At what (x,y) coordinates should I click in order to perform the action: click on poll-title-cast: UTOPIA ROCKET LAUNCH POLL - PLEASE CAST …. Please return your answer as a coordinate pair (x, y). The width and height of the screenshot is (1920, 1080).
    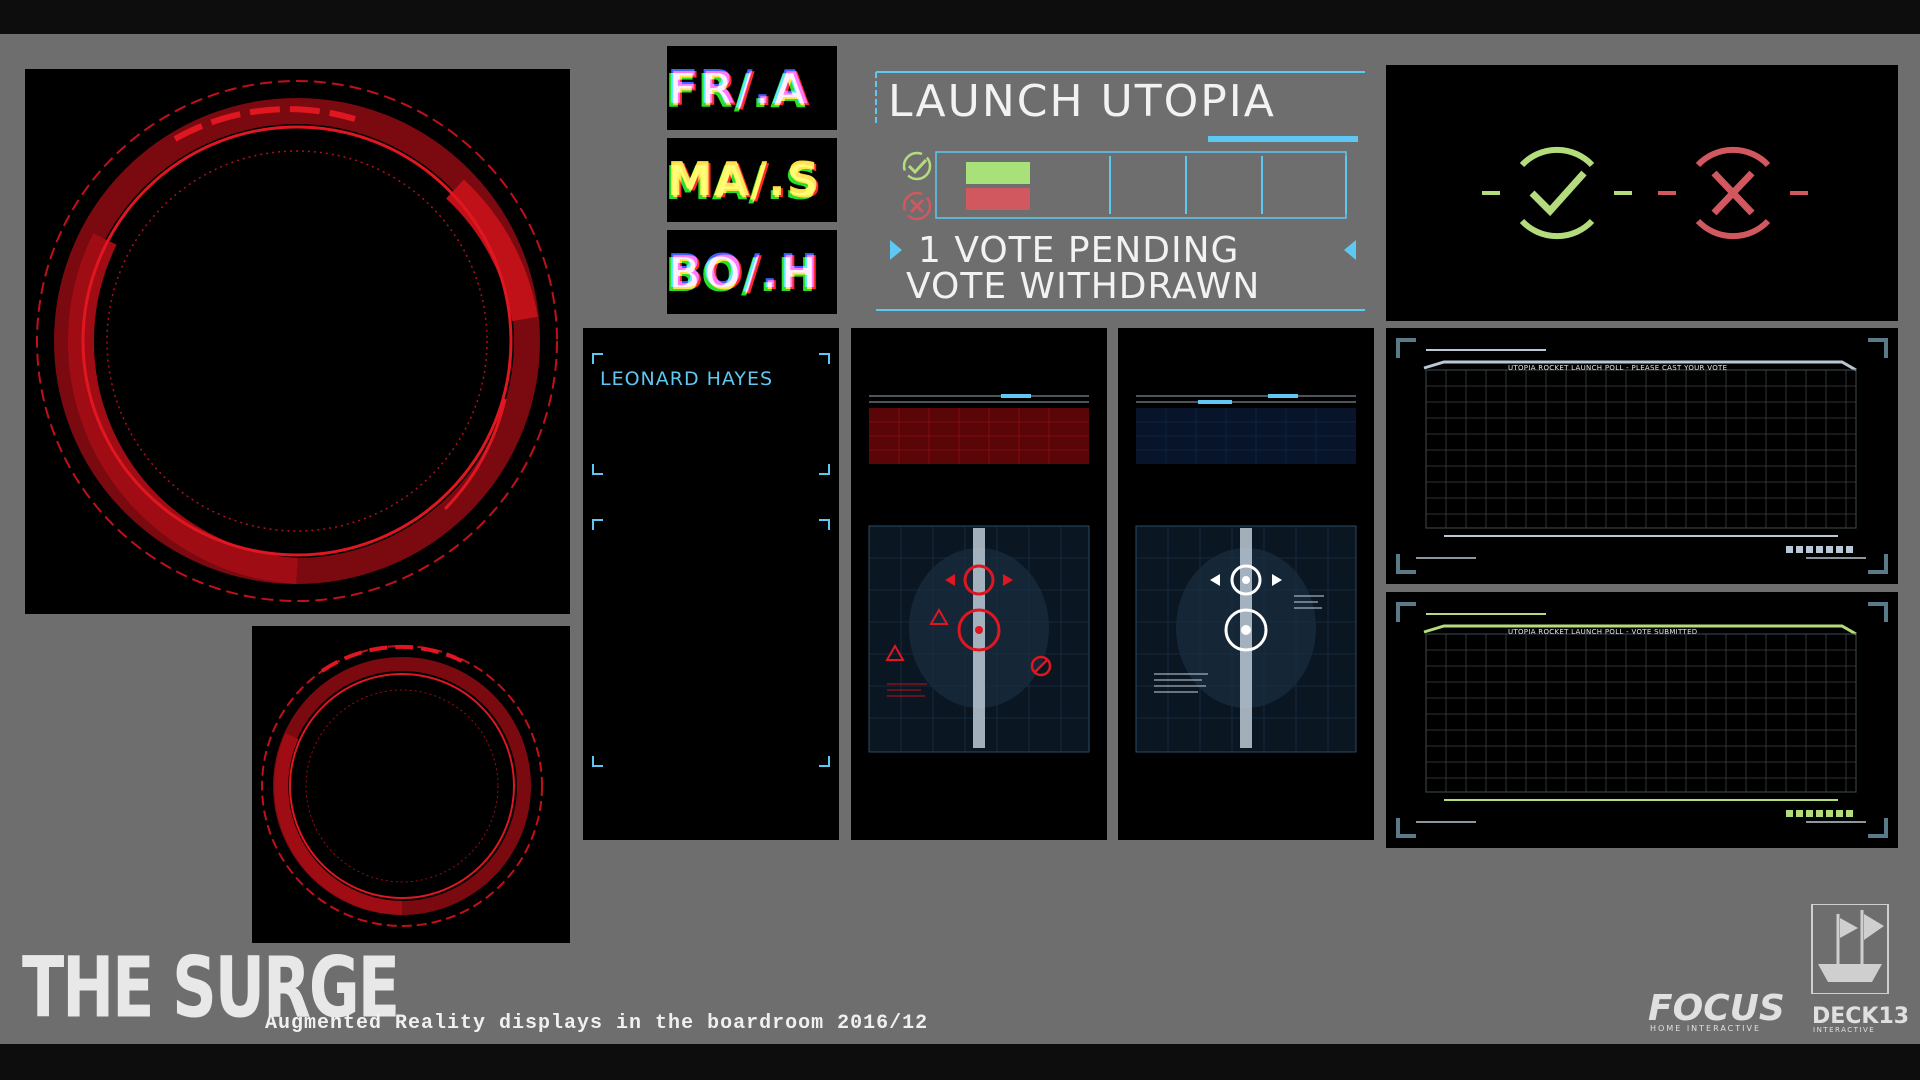
    Looking at the image, I should click on (1618, 368).